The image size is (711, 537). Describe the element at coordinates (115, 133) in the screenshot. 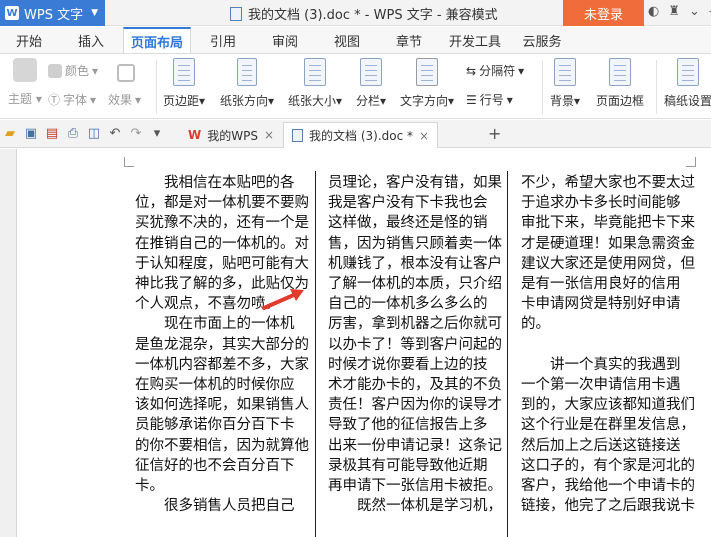

I see `undo-icon: ↶` at that location.